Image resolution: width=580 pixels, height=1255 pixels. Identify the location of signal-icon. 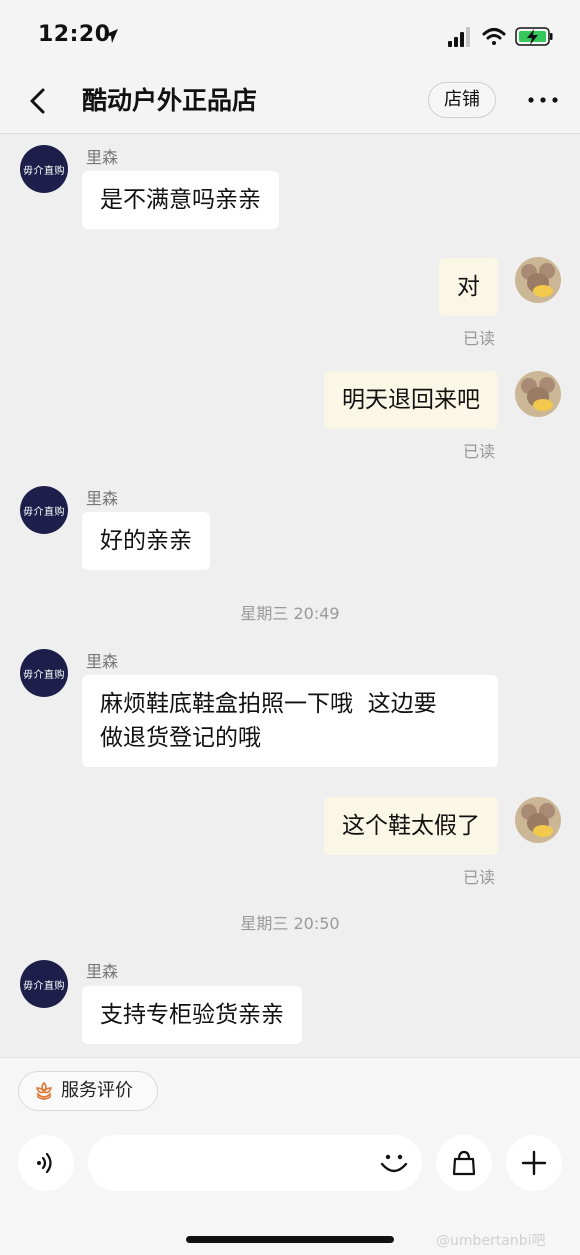
(459, 37).